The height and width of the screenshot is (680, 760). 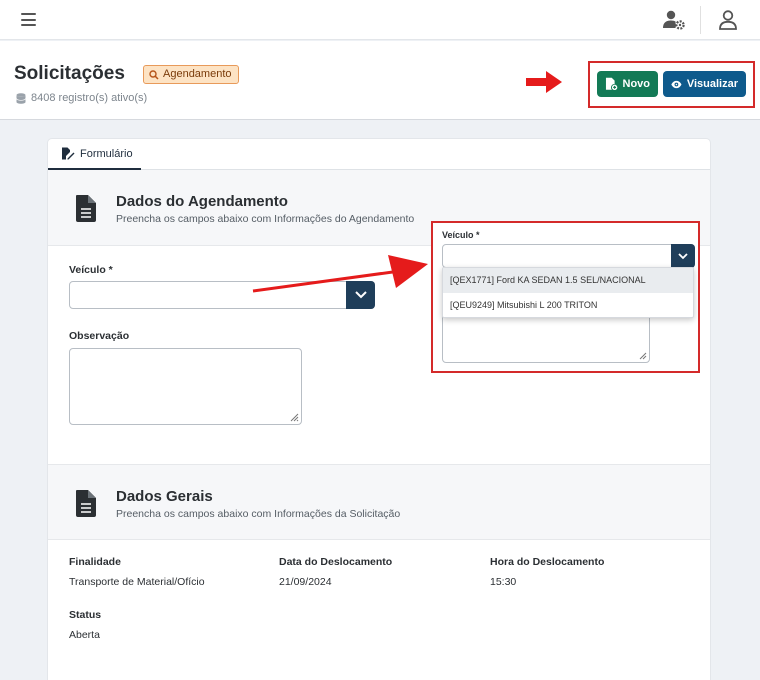 I want to click on records-count: 8408 registro(s) ativo(s), so click(x=81, y=98).